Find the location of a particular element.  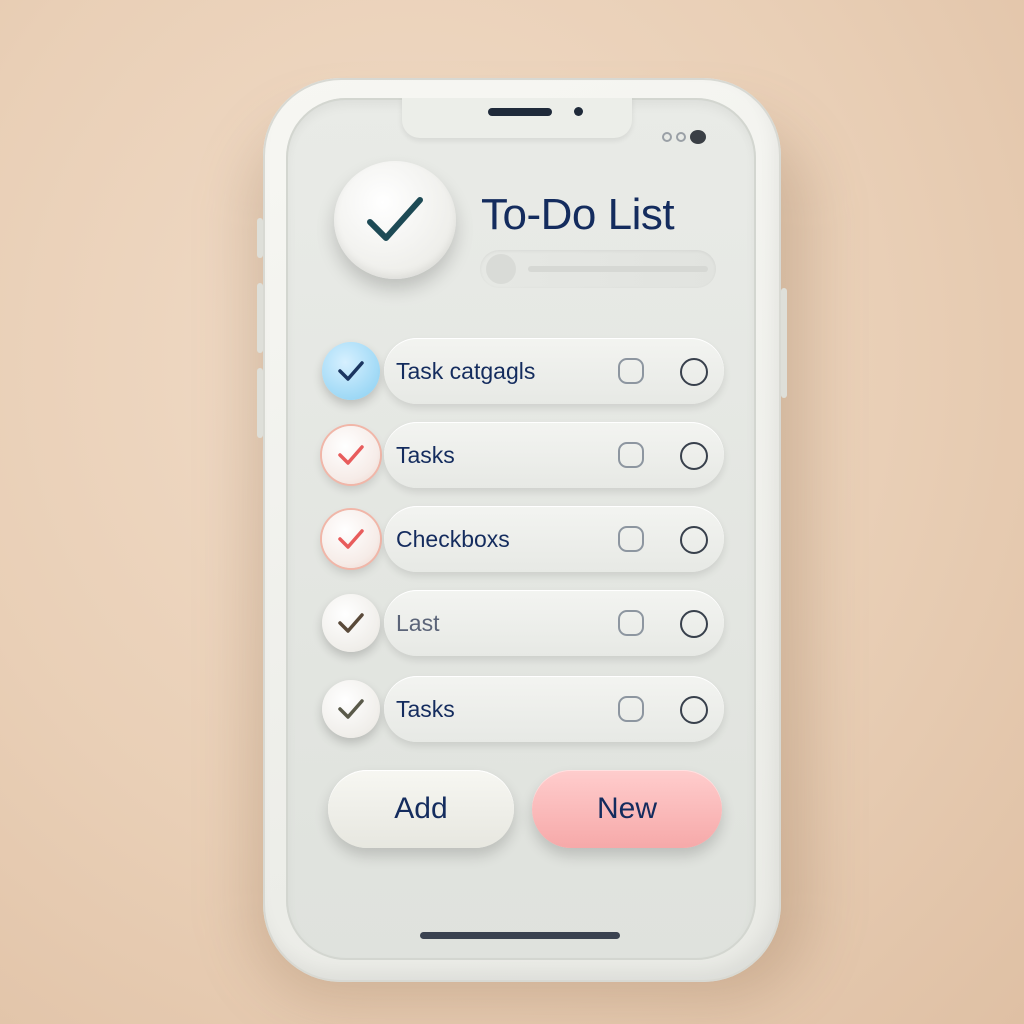

add-button: Add is located at coordinates (421, 809).